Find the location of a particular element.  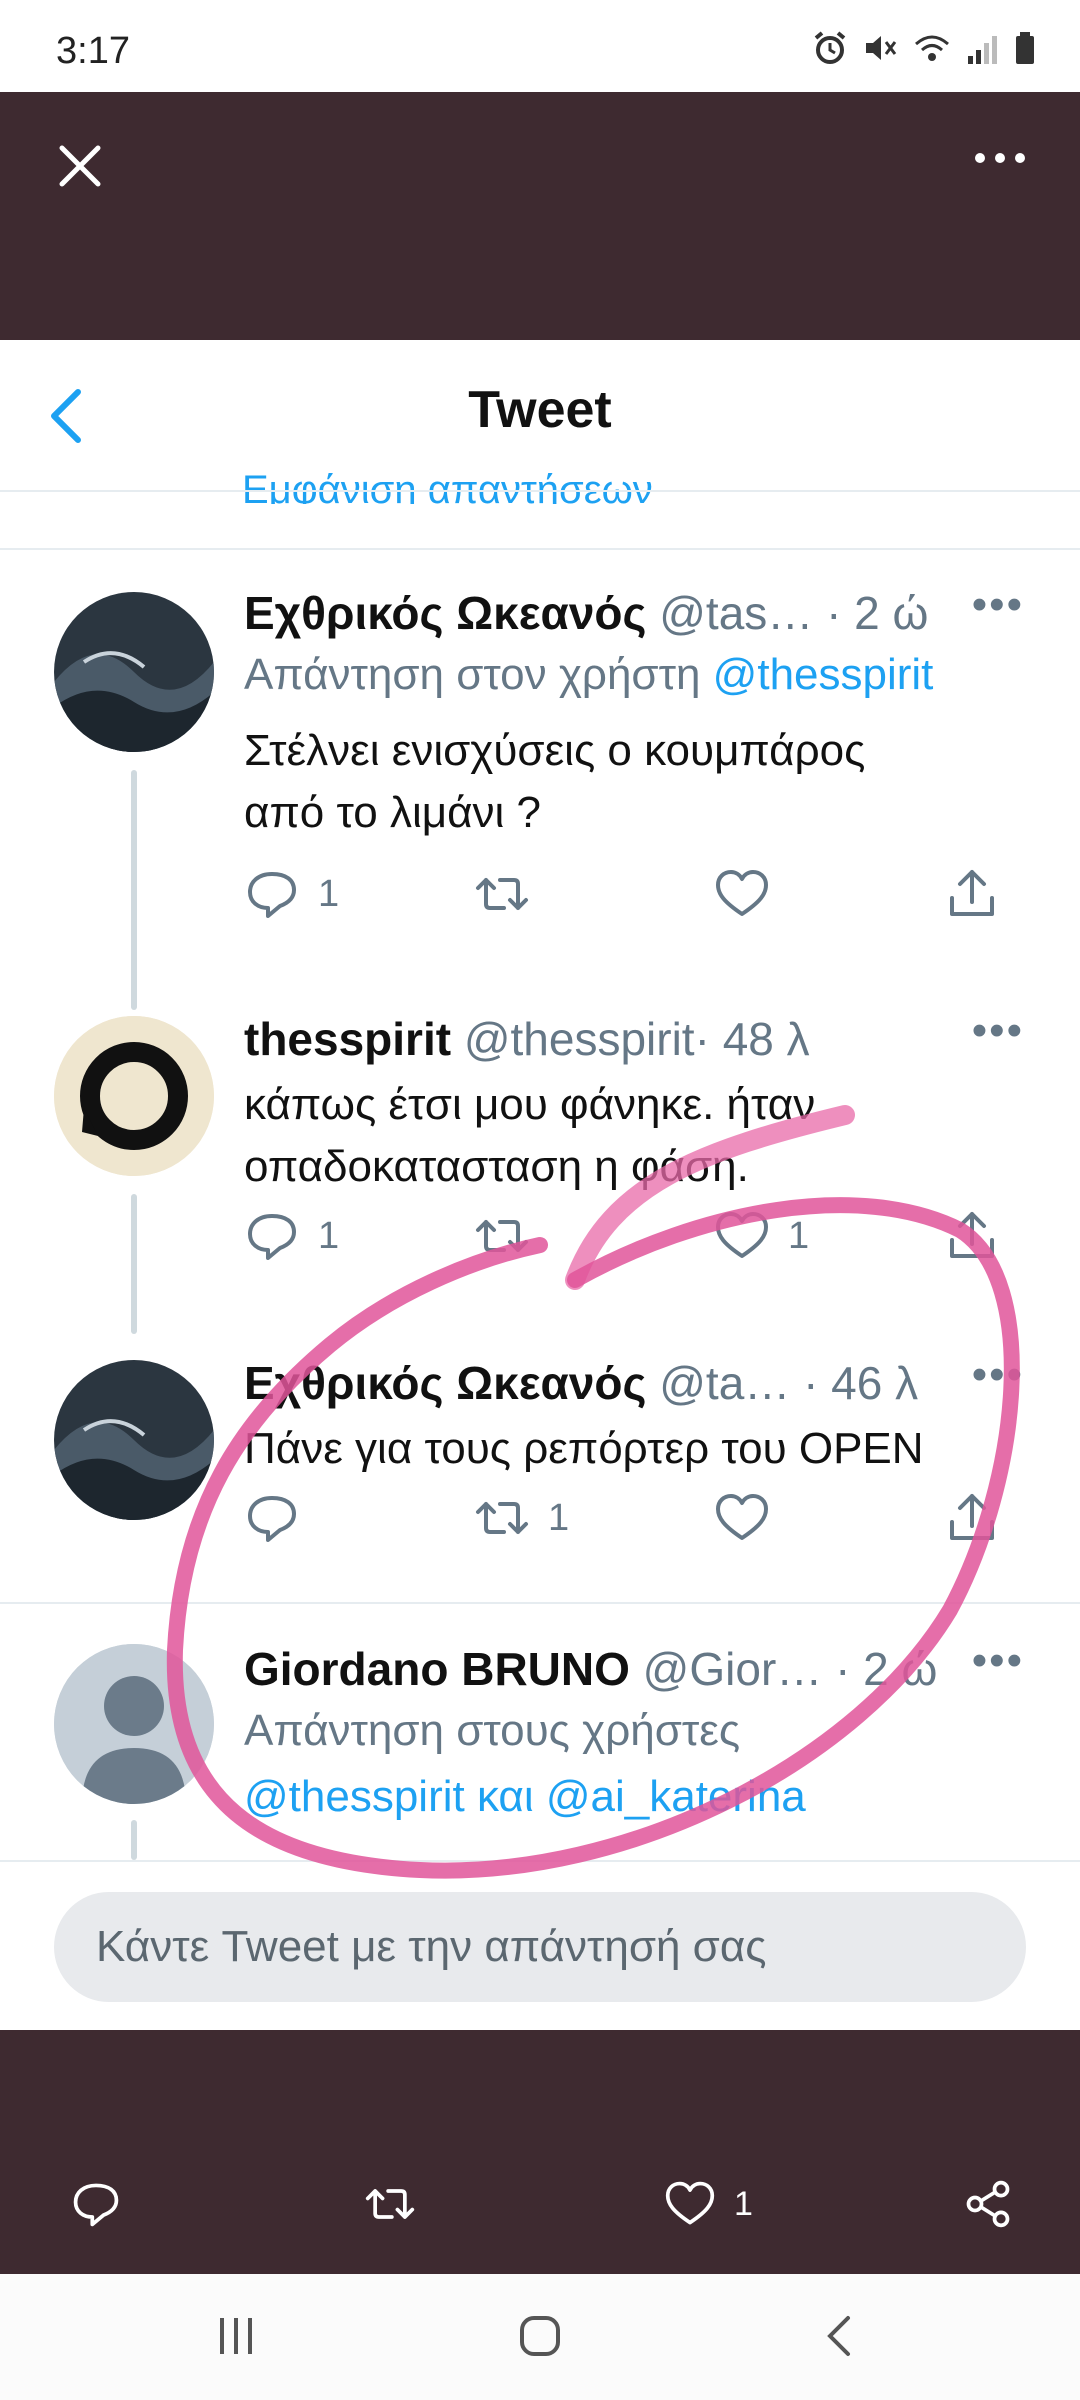

tweet-header-bar: Tweet is located at coordinates (540, 416).